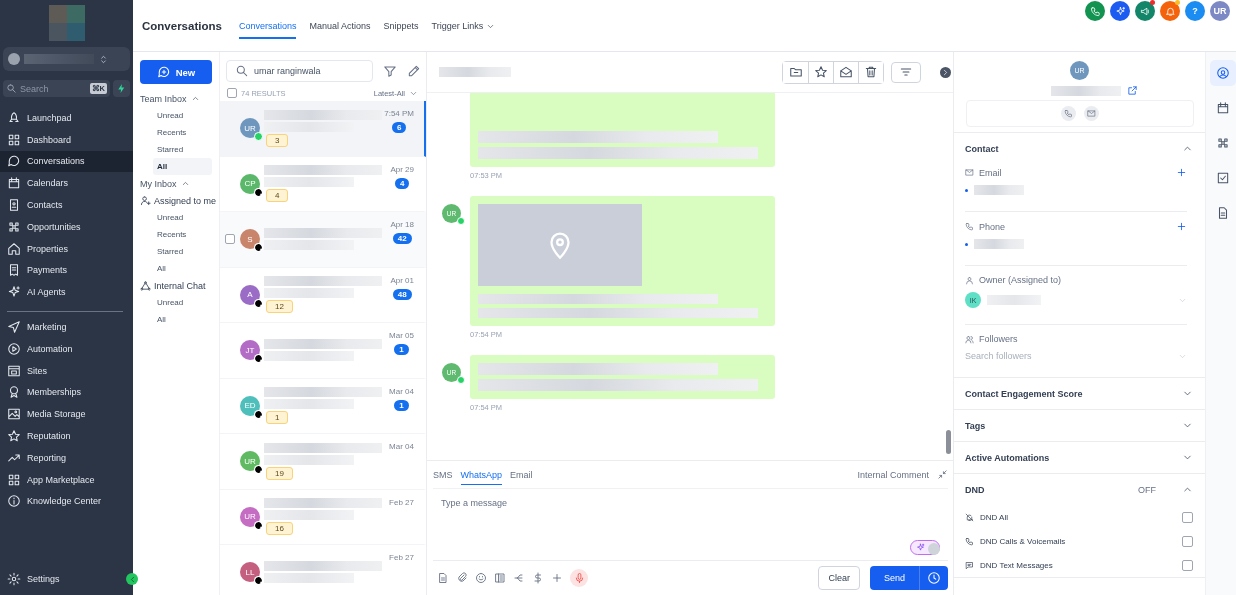  What do you see at coordinates (121, 88) in the screenshot?
I see `quick-action-button` at bounding box center [121, 88].